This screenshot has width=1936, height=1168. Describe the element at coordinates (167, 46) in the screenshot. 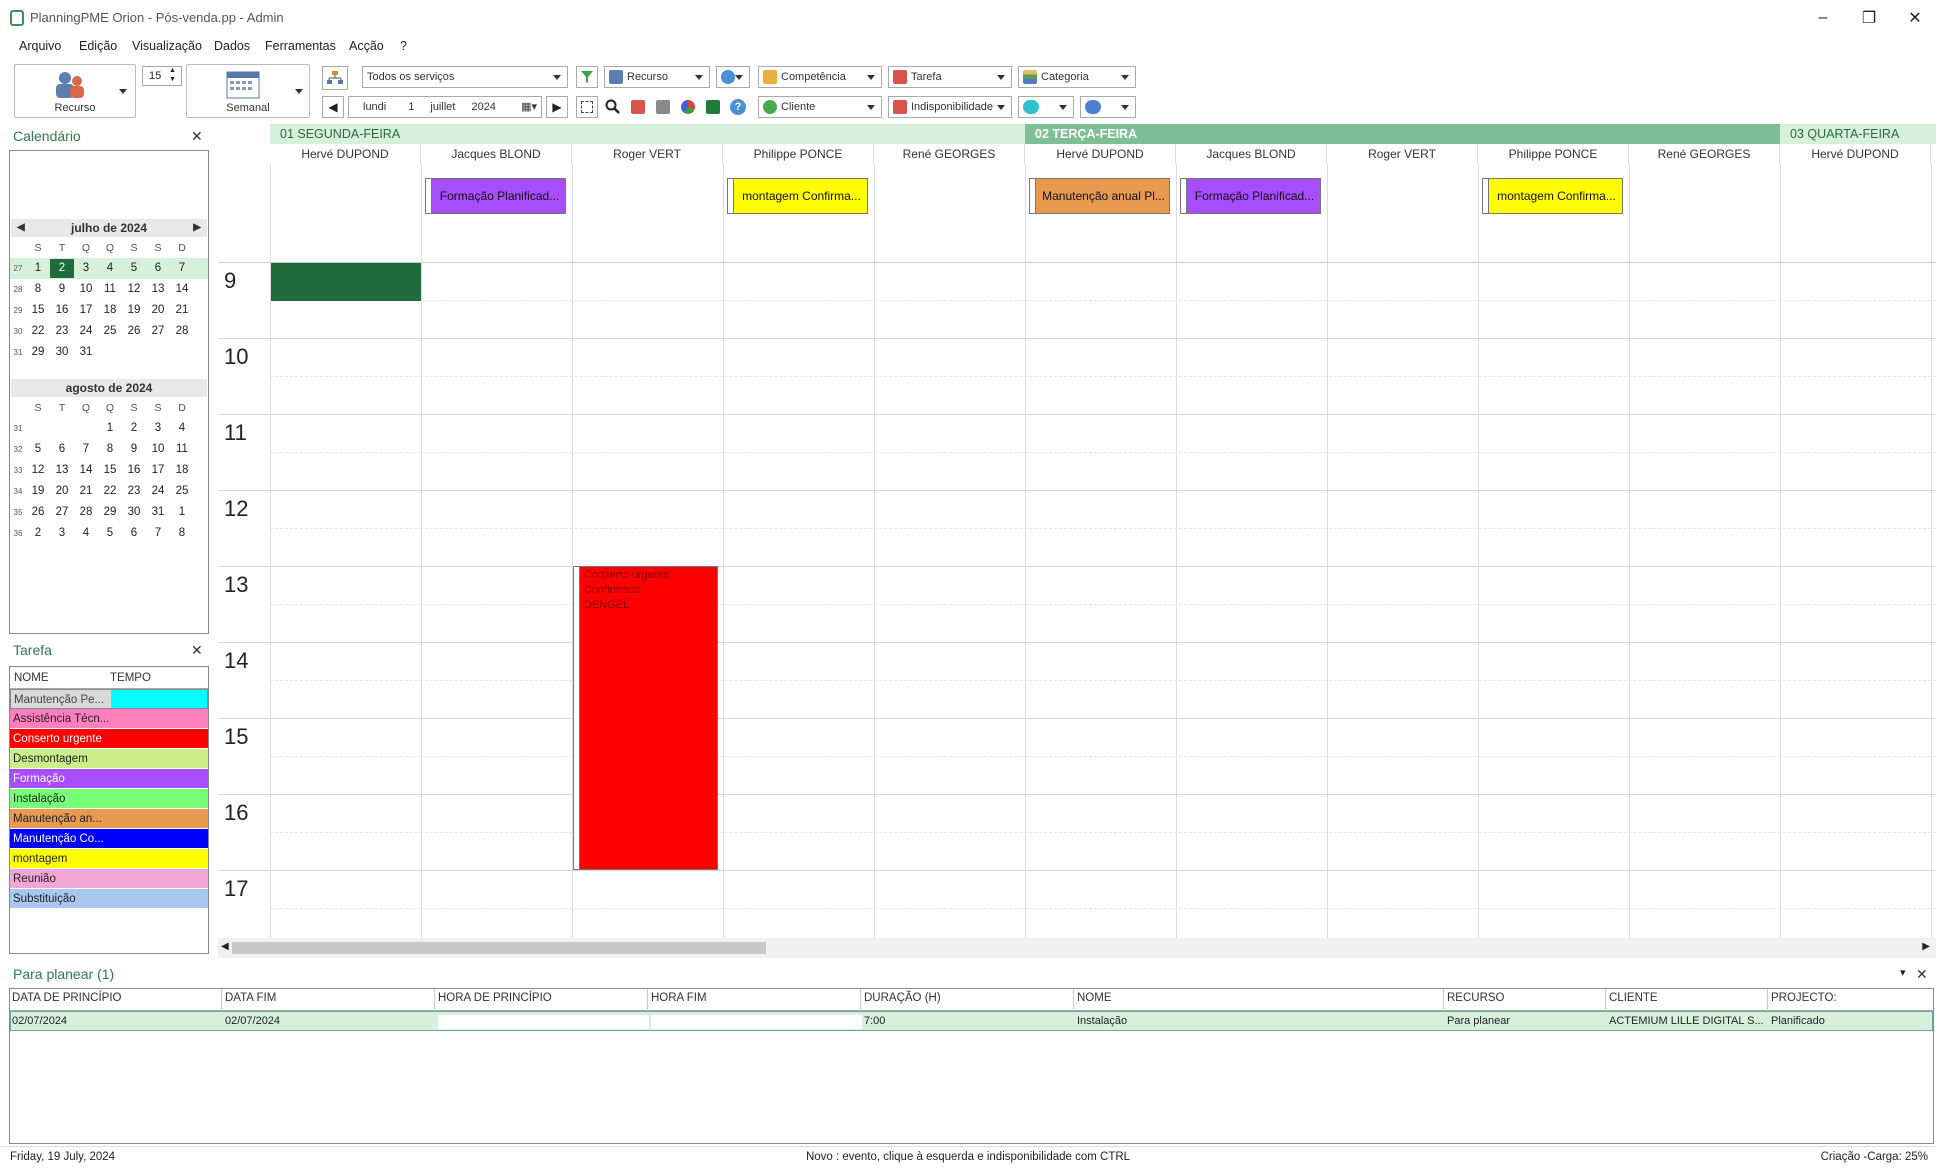

I see `menu-visualizacao: Visualização` at that location.